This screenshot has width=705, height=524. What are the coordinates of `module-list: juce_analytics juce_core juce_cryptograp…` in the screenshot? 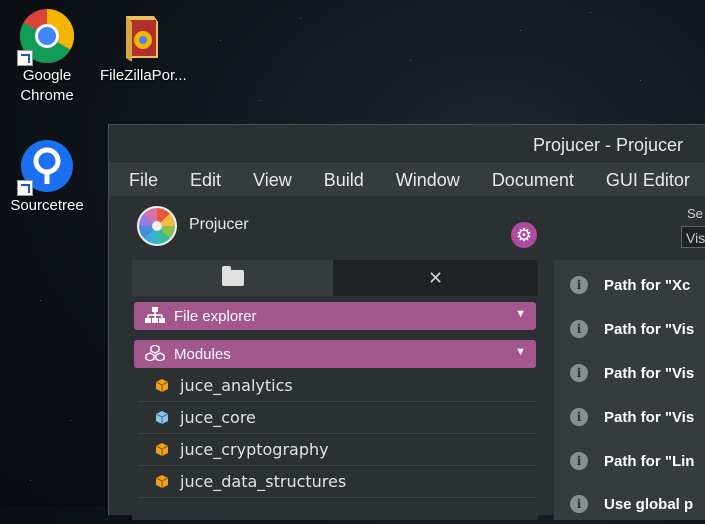 It's located at (337, 434).